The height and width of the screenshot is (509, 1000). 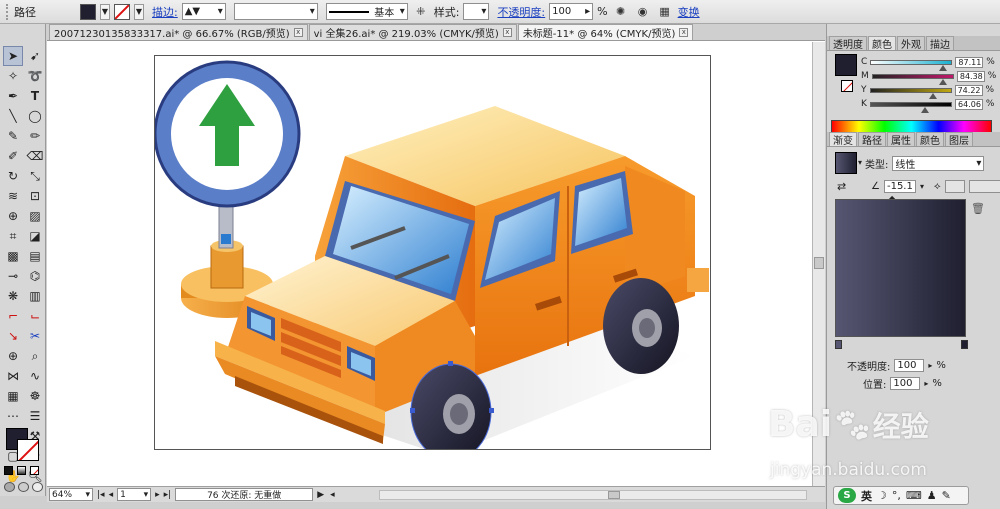 What do you see at coordinates (35, 256) in the screenshot?
I see `gradient-tool-icon: ▤` at bounding box center [35, 256].